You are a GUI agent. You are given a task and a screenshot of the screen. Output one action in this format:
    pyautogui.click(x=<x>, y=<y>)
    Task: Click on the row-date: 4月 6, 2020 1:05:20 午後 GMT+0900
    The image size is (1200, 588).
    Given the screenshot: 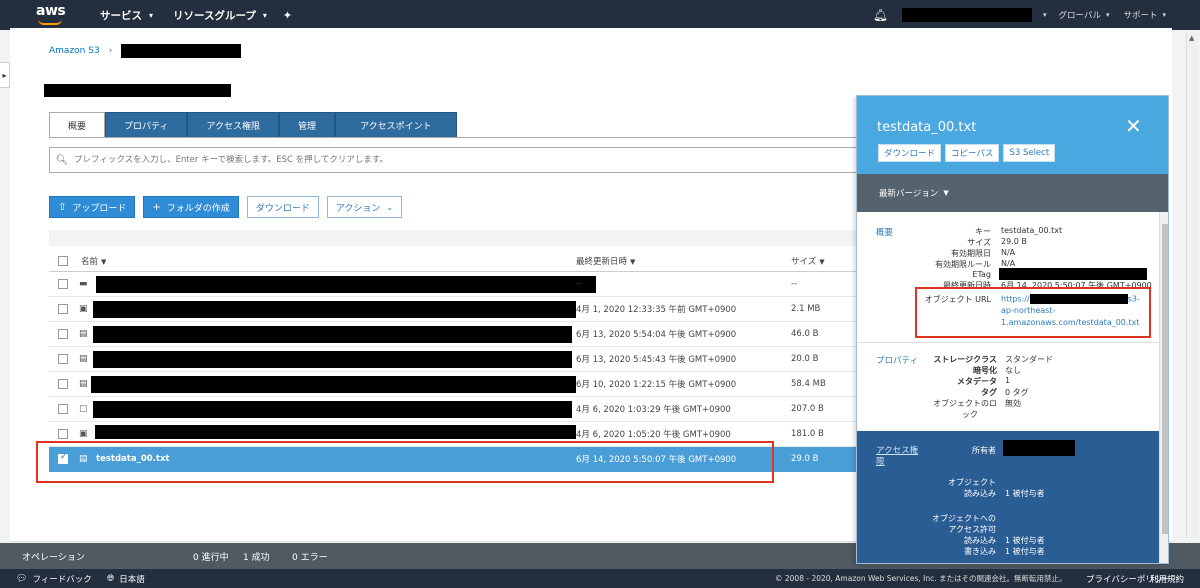 What is the action you would take?
    pyautogui.click(x=653, y=435)
    